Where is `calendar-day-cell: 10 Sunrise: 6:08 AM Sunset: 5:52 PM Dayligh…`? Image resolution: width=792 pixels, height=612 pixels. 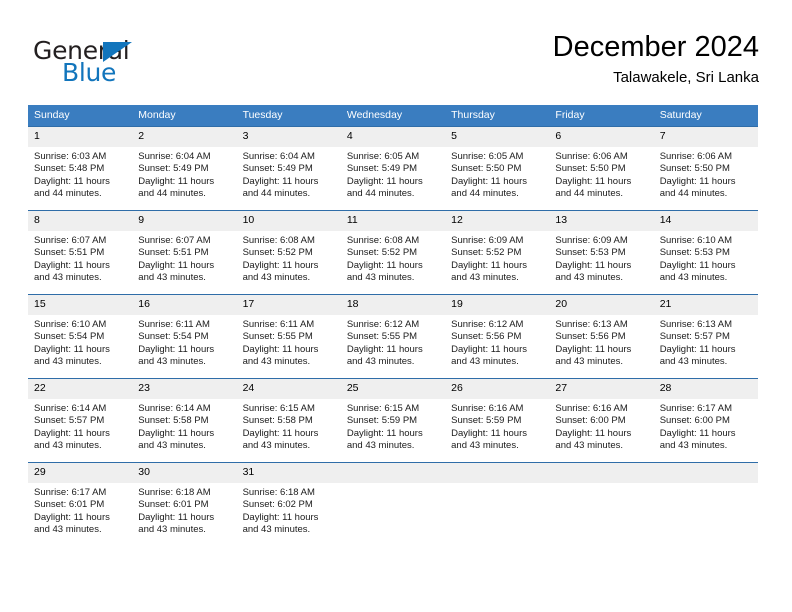
calendar-day-cell: 10 Sunrise: 6:08 AM Sunset: 5:52 PM Dayligh… is located at coordinates (288, 252).